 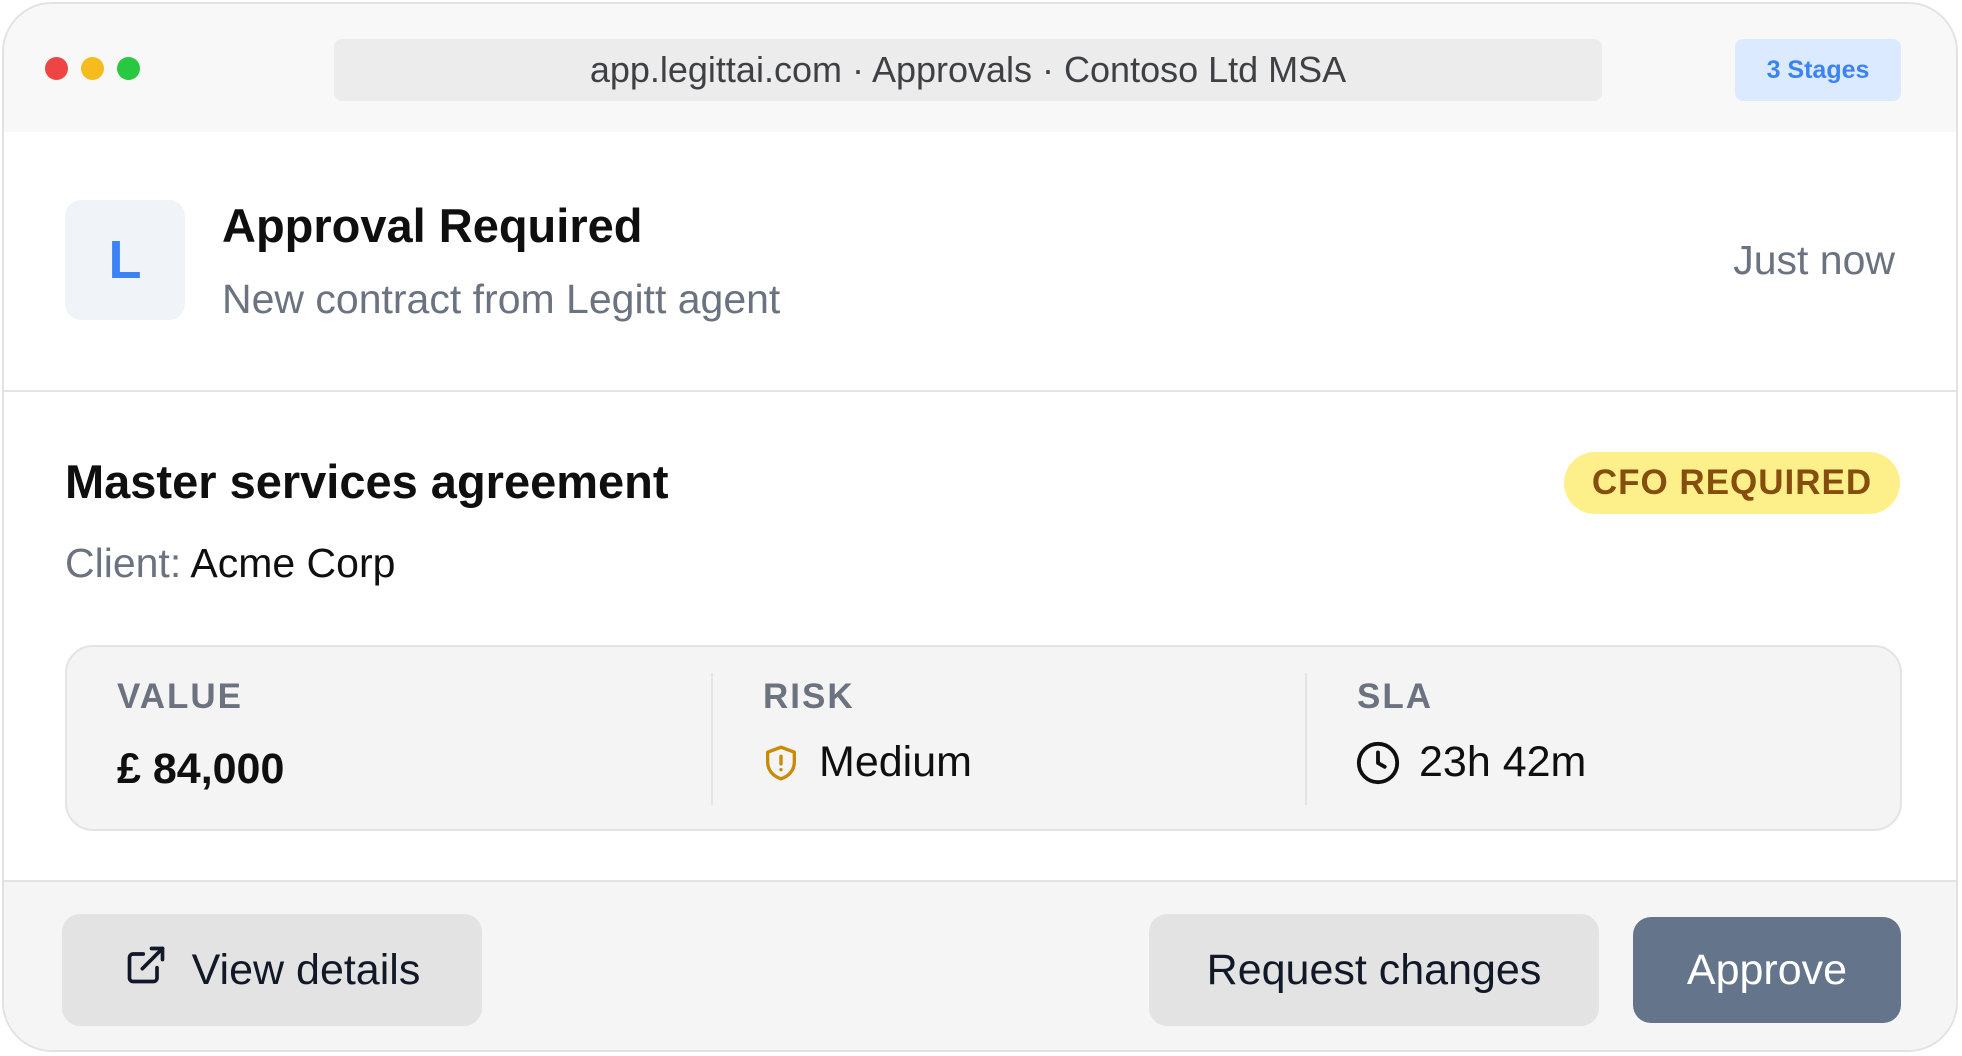 What do you see at coordinates (389, 738) in the screenshot?
I see `metric-value: VALUE £ 84,000` at bounding box center [389, 738].